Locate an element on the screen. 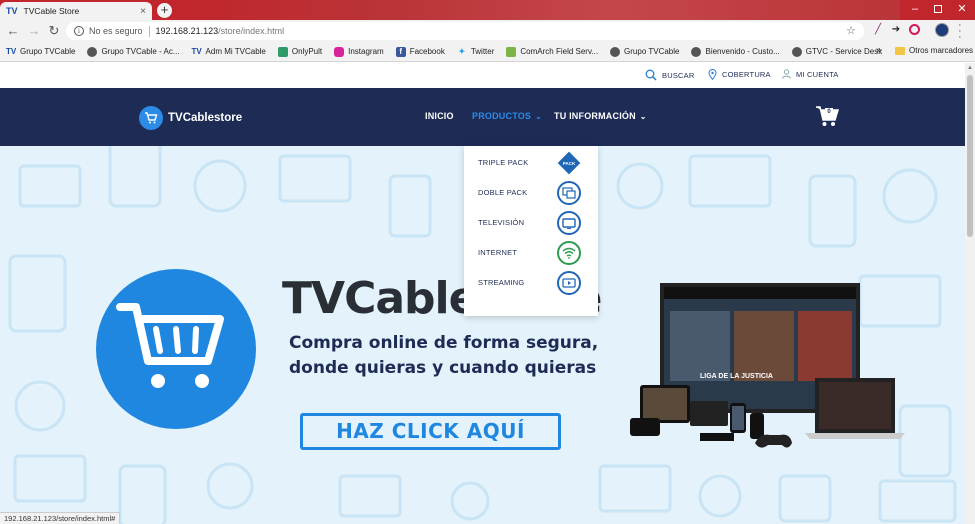 Image resolution: width=975 pixels, height=524 pixels. browser-menu-icon: · · · is located at coordinates (961, 31).